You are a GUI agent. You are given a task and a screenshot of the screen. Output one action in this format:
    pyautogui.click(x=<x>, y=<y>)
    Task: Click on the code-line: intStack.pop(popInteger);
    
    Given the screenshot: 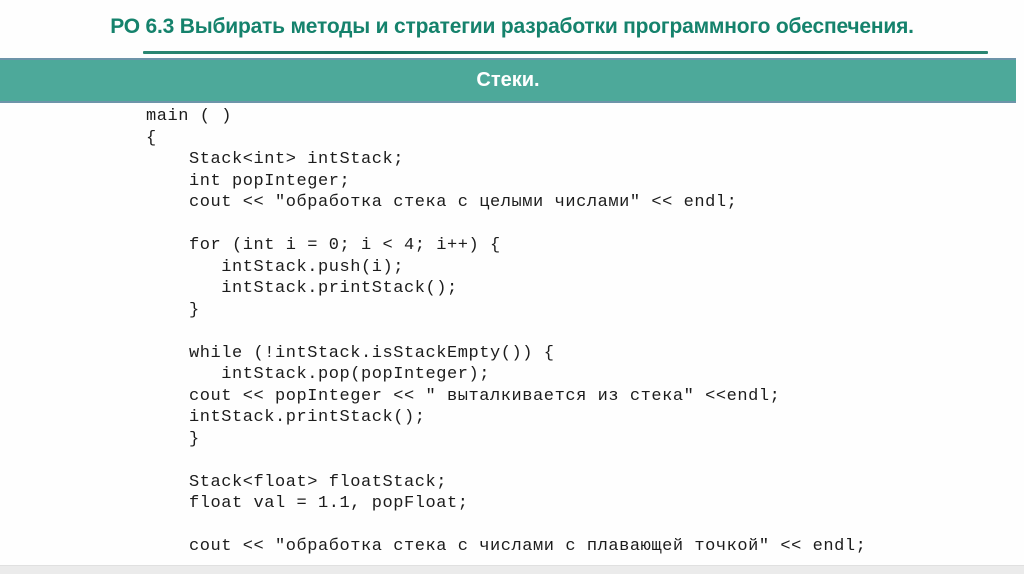 What is the action you would take?
    pyautogui.click(x=318, y=374)
    